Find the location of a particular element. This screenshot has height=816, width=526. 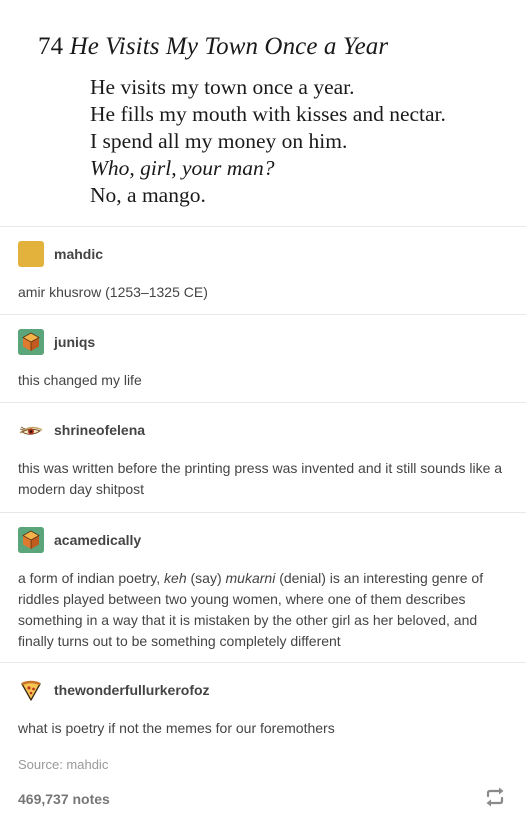

reblog-header: shrineofelena is located at coordinates (81, 430).